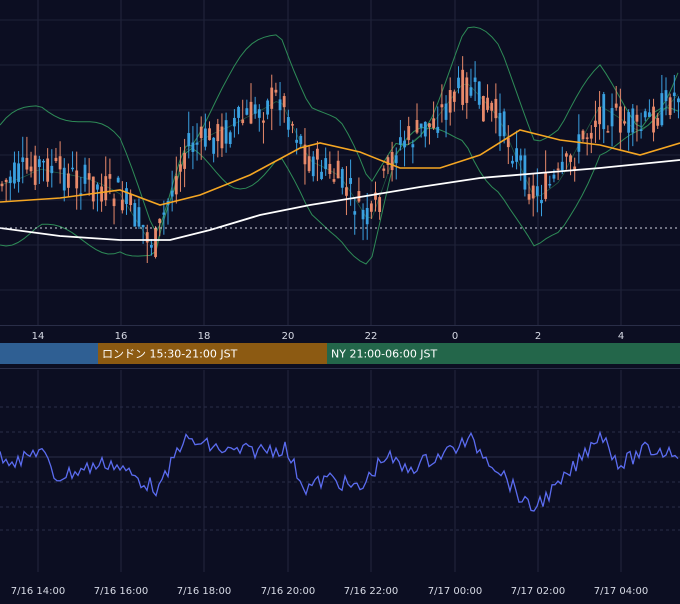 The height and width of the screenshot is (604, 680). Describe the element at coordinates (204, 591) in the screenshot. I see `time-tick-label: 7/16 18:00` at that location.